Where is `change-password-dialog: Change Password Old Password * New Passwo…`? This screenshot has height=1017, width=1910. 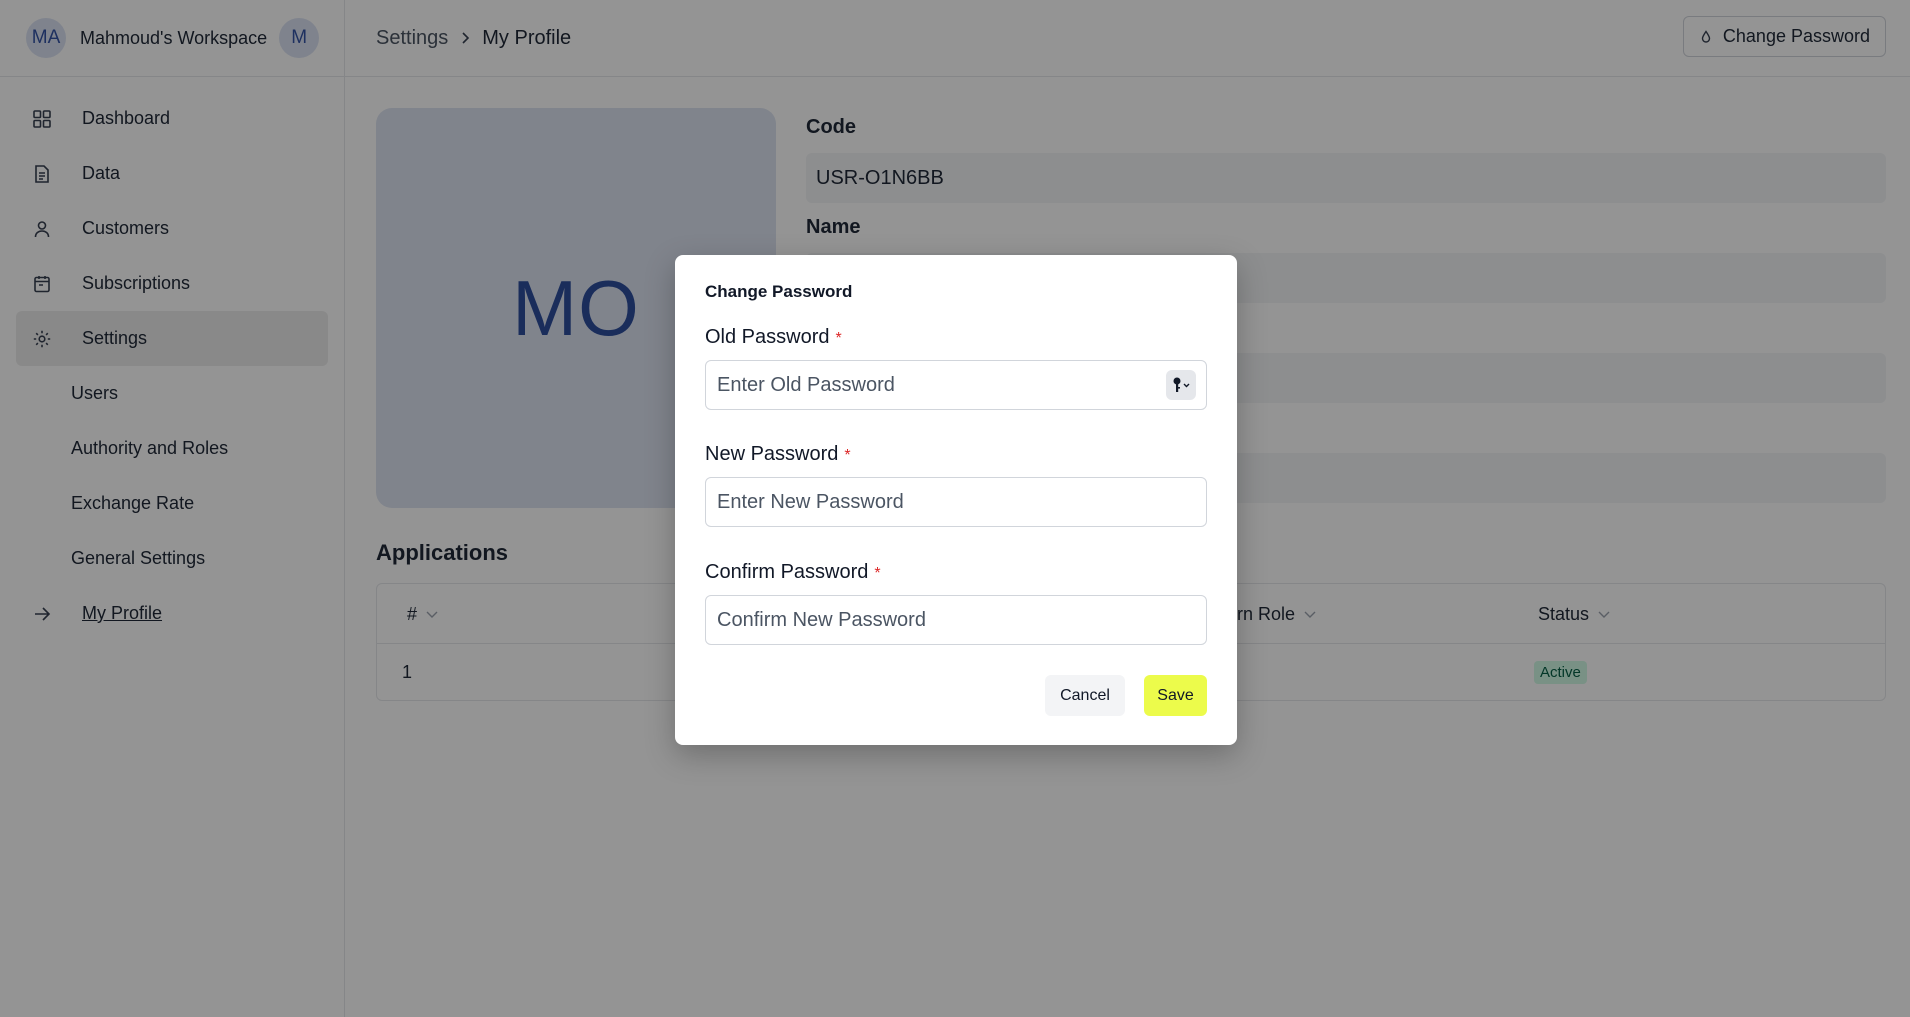 change-password-dialog: Change Password Old Password * New Passwo… is located at coordinates (956, 500).